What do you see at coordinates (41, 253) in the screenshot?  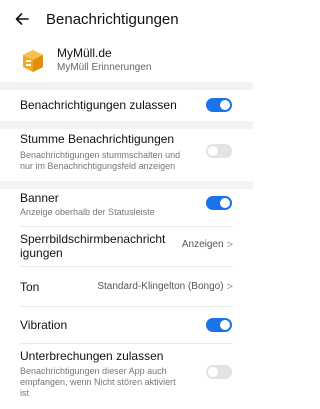 I see `setting-label-continued: igungen` at bounding box center [41, 253].